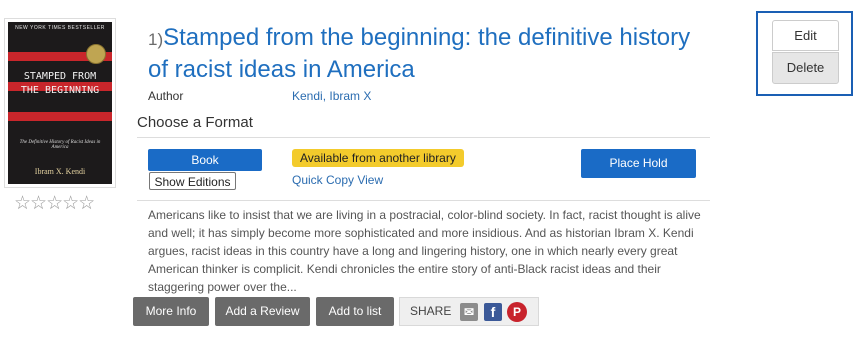 The width and height of the screenshot is (859, 340). What do you see at coordinates (54, 204) in the screenshot?
I see `star-rating: ☆☆☆☆☆` at bounding box center [54, 204].